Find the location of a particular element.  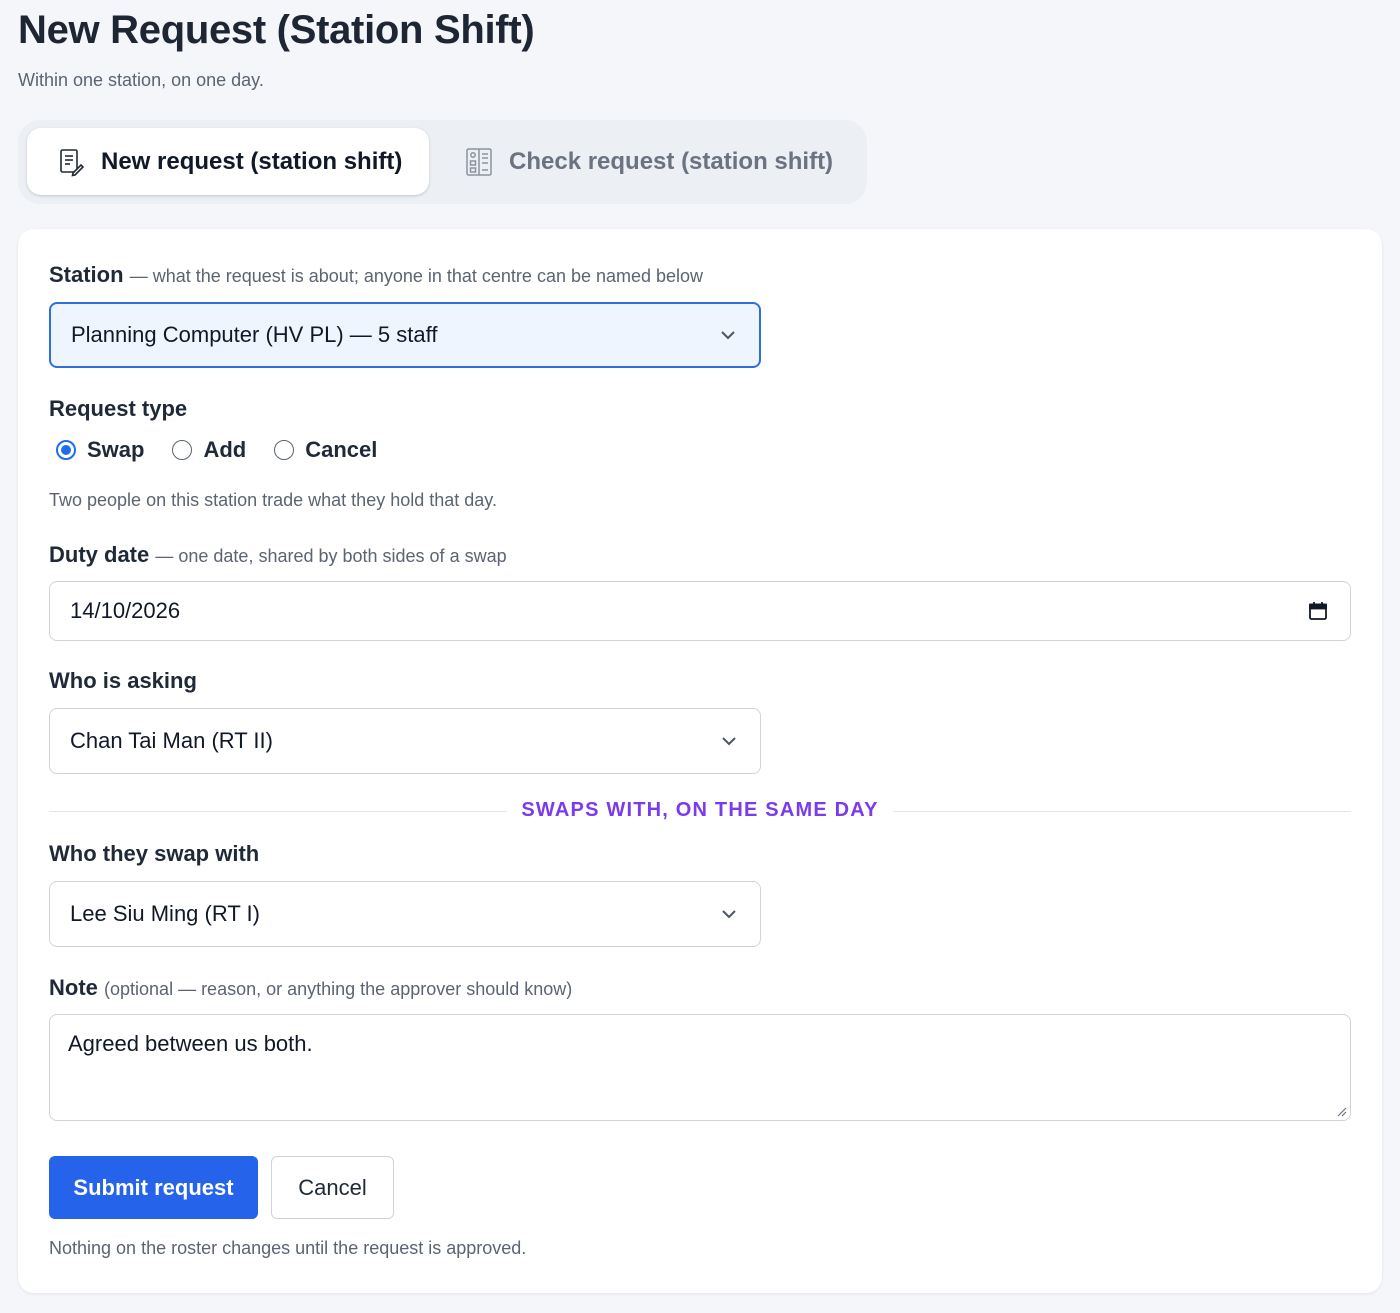

note-textarea: Agreed between us both. is located at coordinates (700, 1067).